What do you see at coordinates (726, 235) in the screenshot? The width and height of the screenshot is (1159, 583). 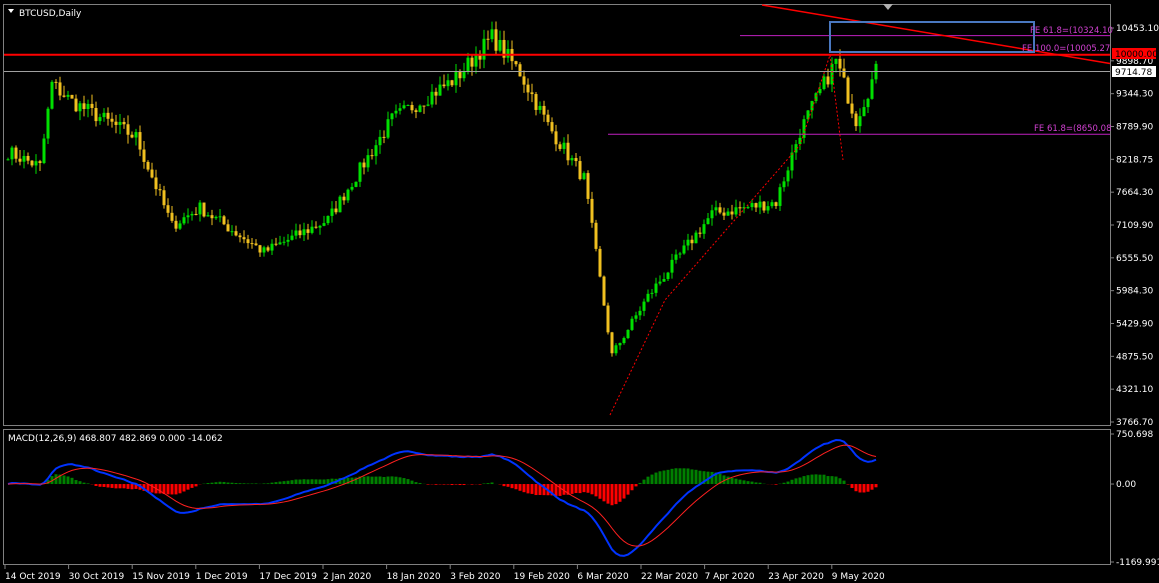 I see `fibo-expansion-path` at bounding box center [726, 235].